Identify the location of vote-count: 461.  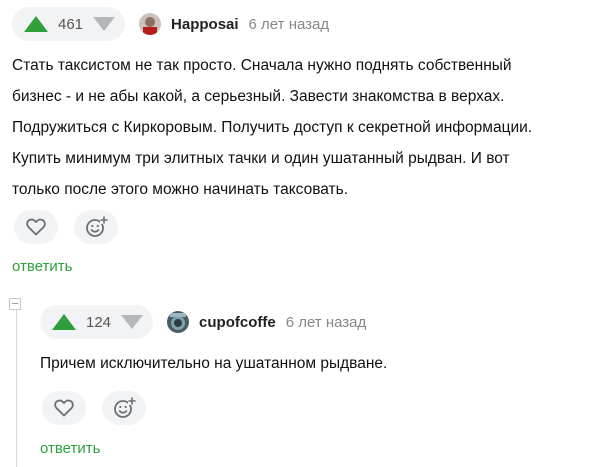
(71, 24).